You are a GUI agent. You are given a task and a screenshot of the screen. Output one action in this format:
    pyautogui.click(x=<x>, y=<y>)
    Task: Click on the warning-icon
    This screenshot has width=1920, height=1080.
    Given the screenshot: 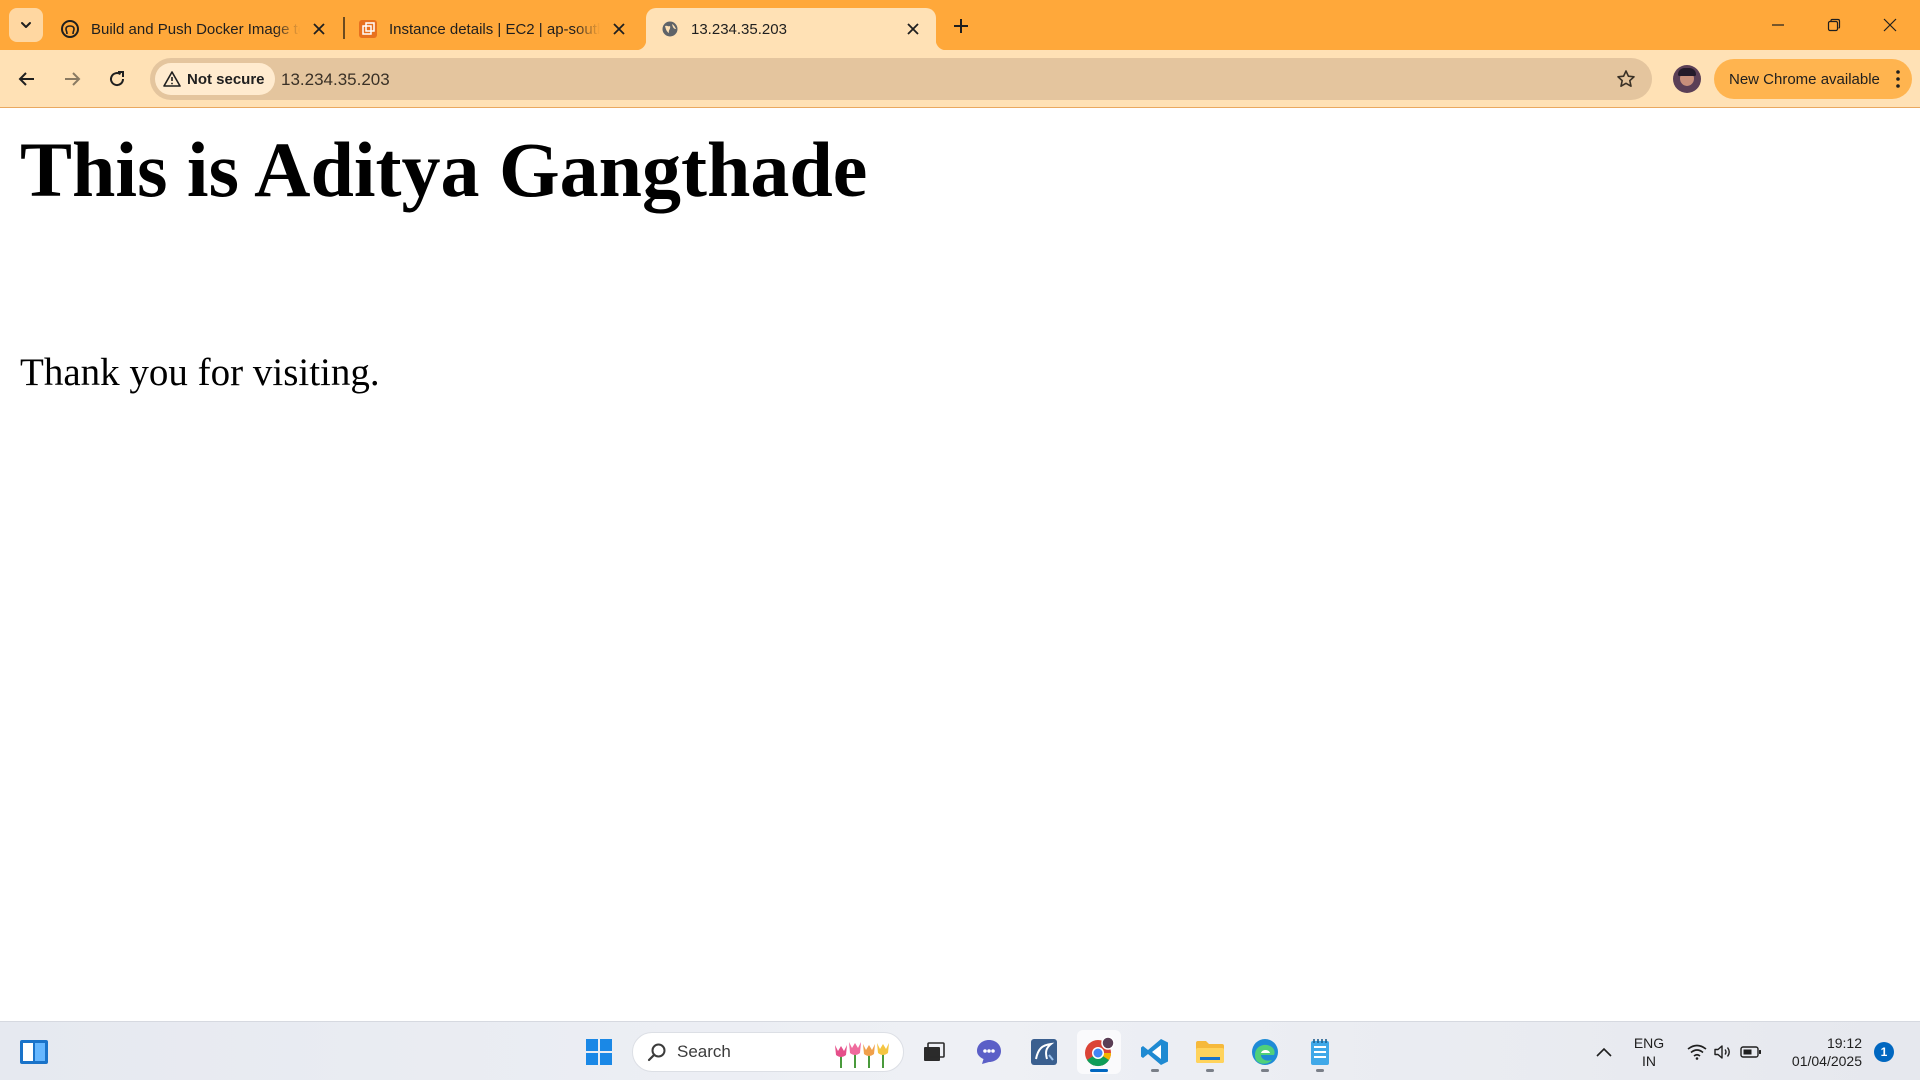 What is the action you would take?
    pyautogui.click(x=172, y=79)
    